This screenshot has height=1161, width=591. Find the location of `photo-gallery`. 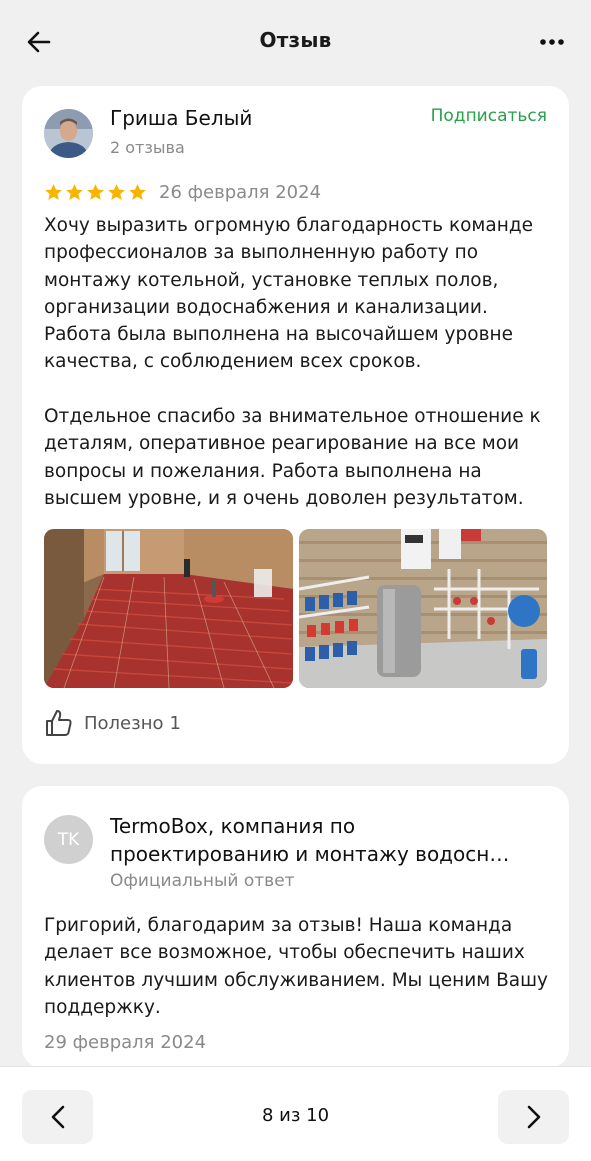

photo-gallery is located at coordinates (295, 608).